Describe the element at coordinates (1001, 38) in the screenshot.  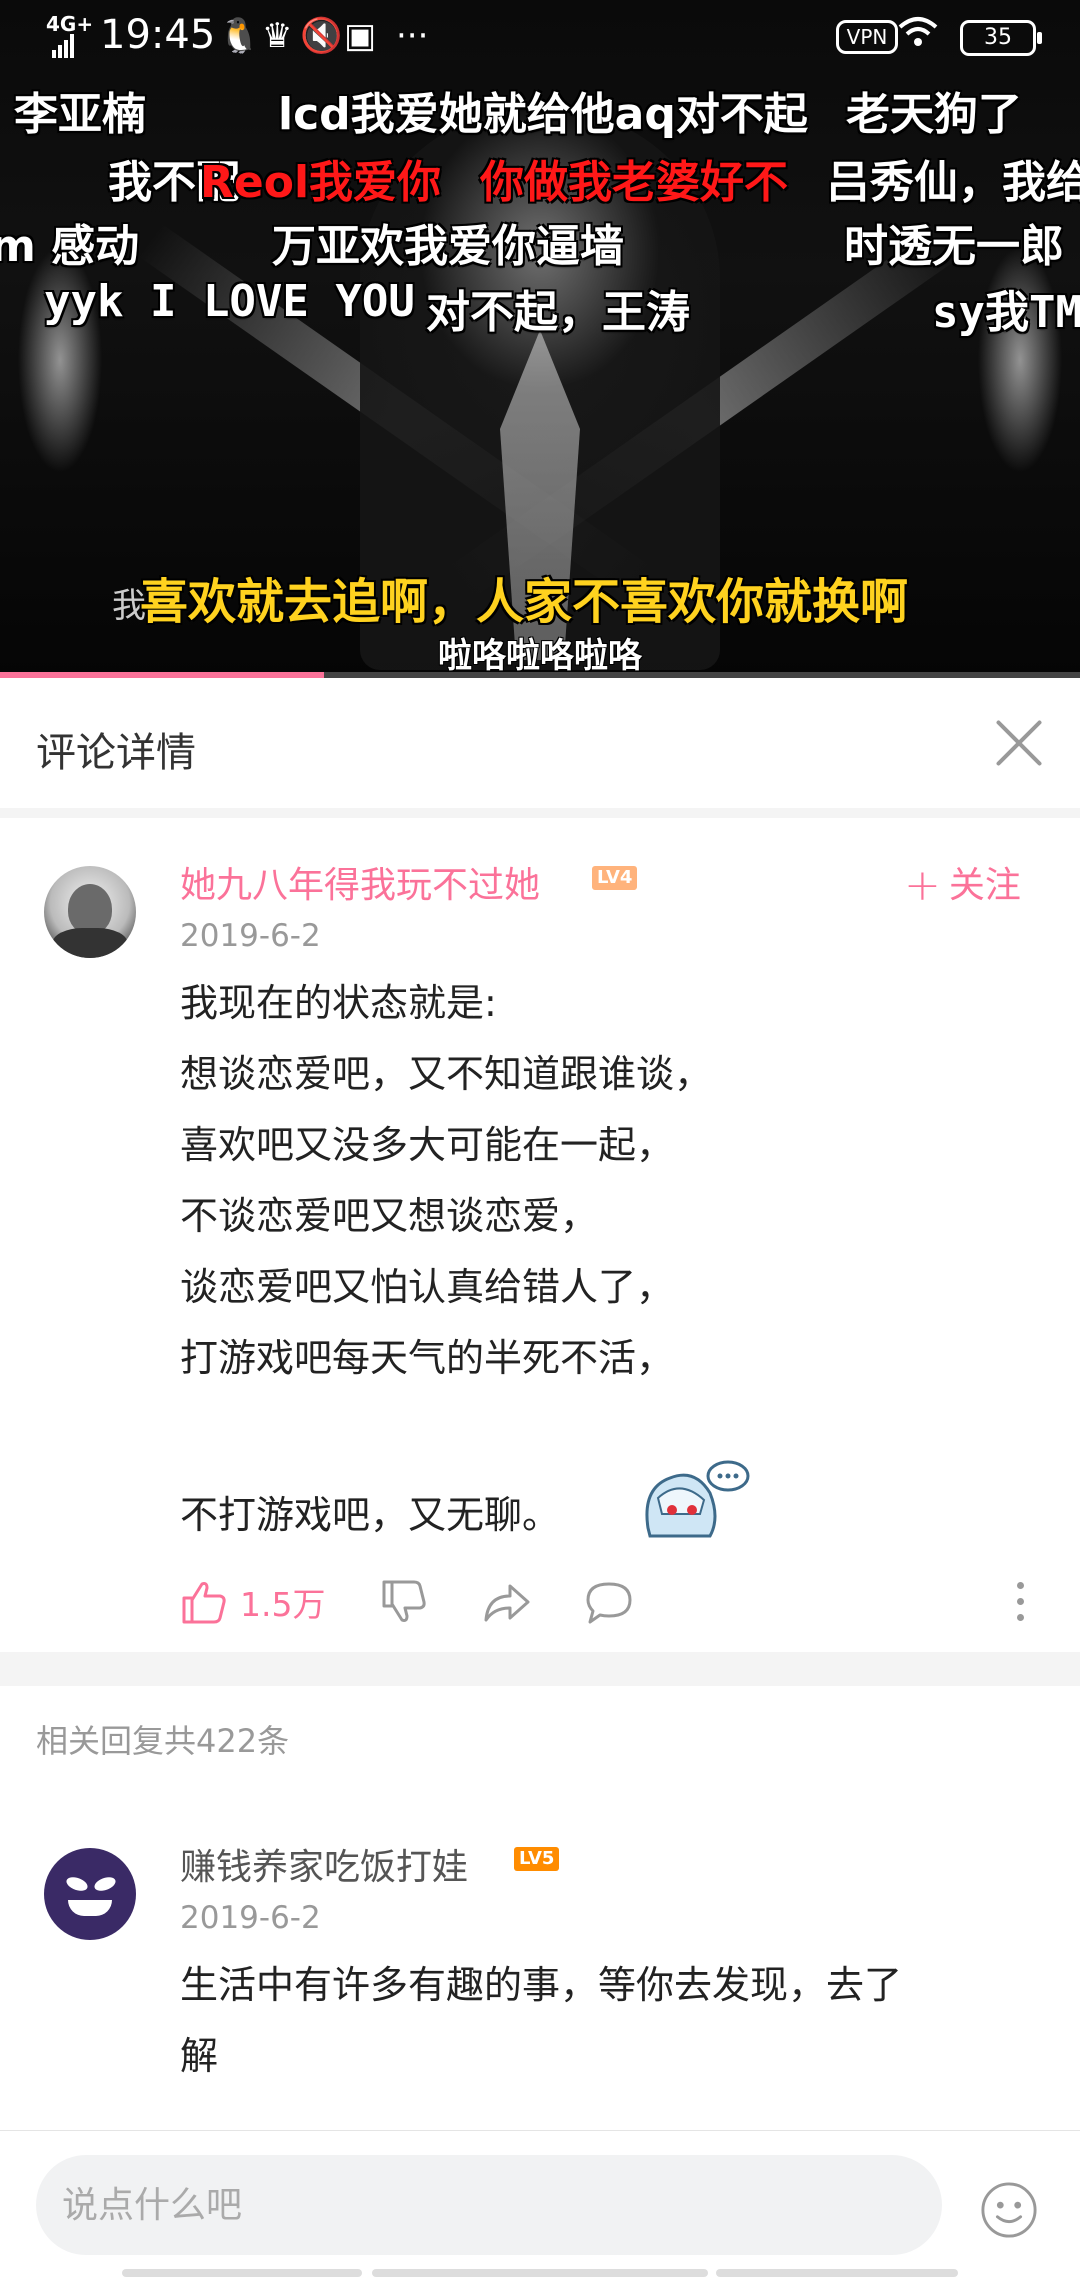
I see `battery-indicator: 35` at that location.